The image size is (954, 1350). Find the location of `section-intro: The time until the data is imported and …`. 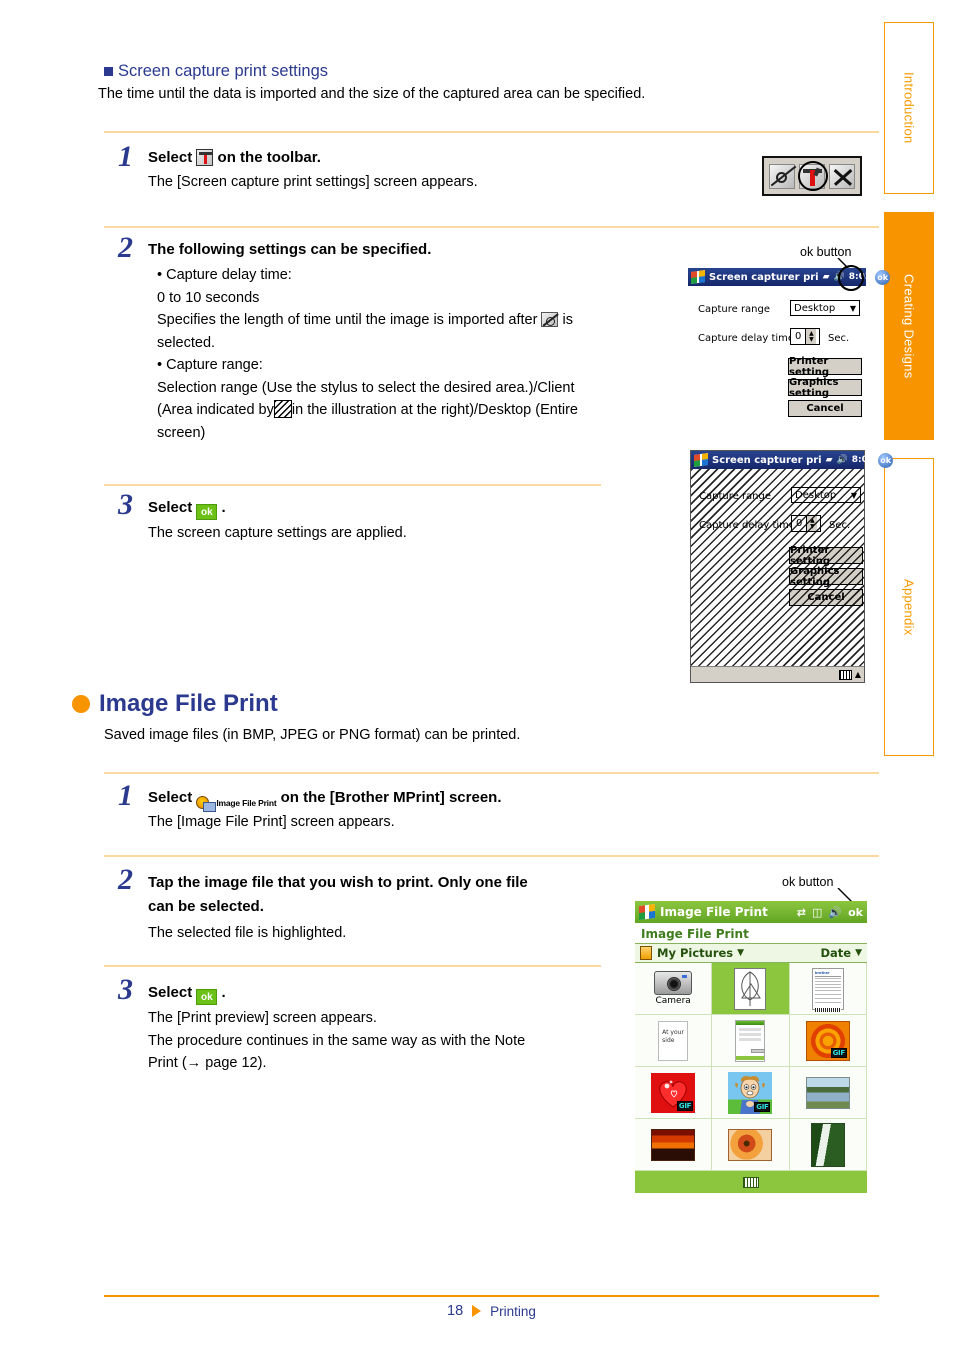

section-intro: The time until the data is imported and … is located at coordinates (372, 94).